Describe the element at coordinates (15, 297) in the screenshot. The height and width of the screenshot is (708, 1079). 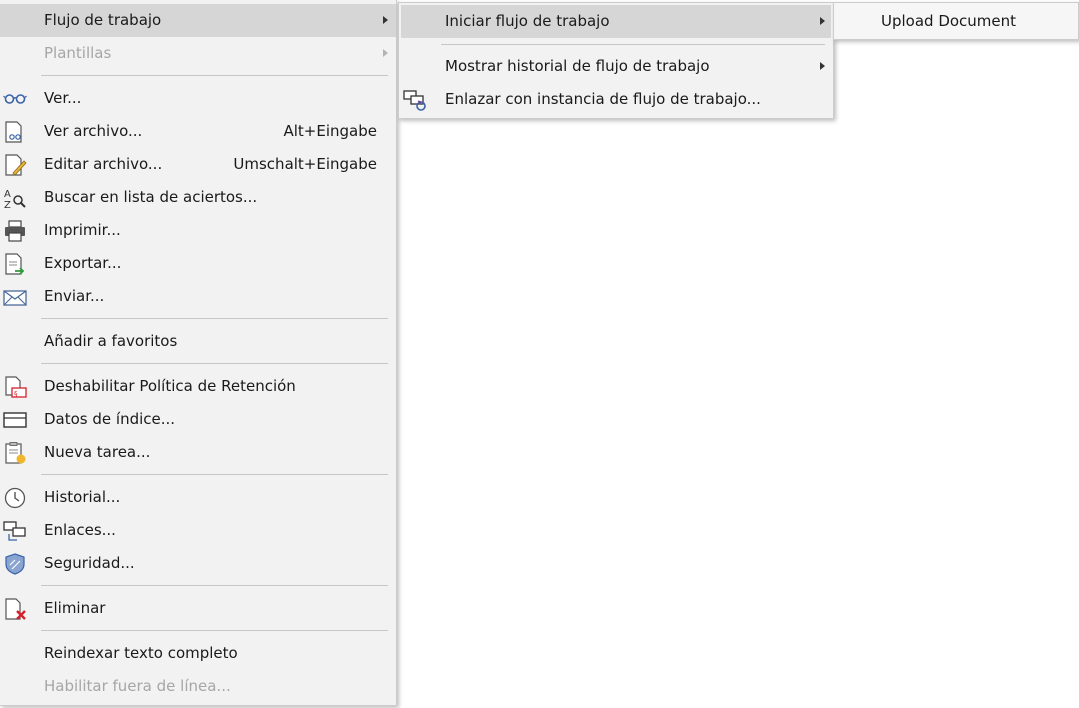
I see `envelope-icon` at that location.